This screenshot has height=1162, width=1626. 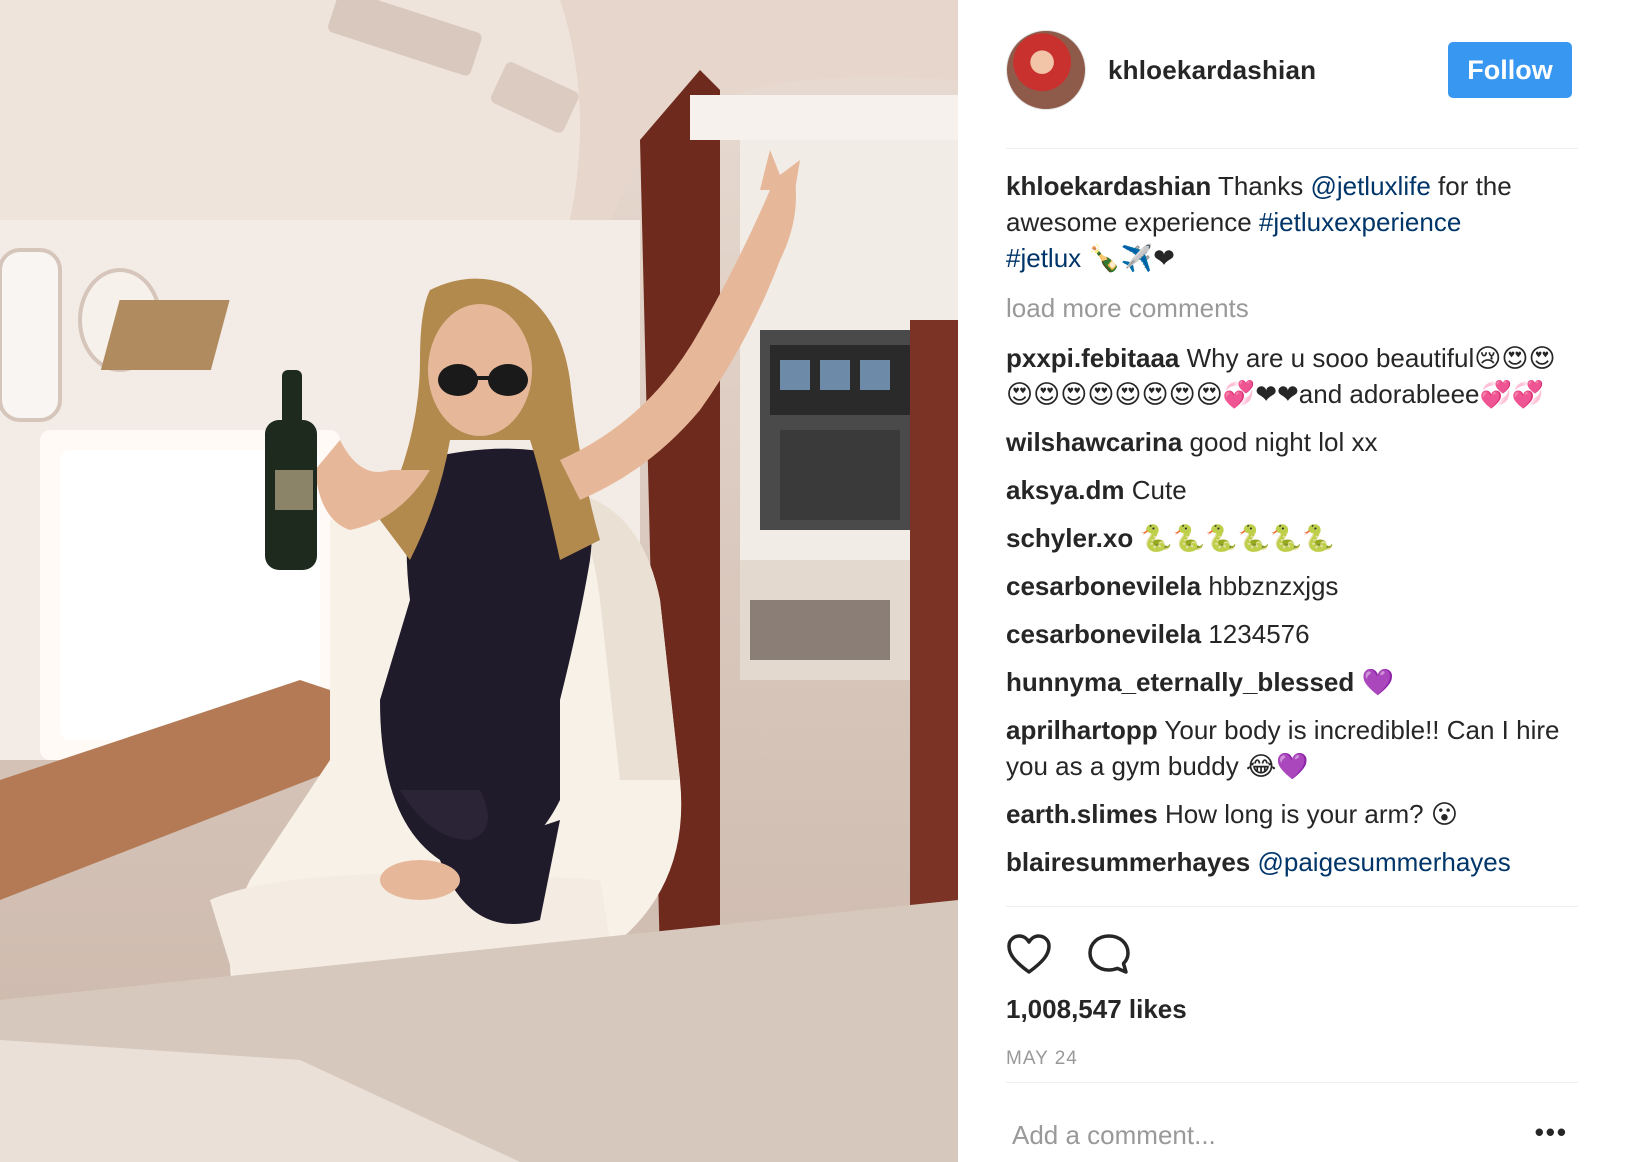 I want to click on caption-hashtag-jetlux: #jetlux, so click(x=1043, y=258).